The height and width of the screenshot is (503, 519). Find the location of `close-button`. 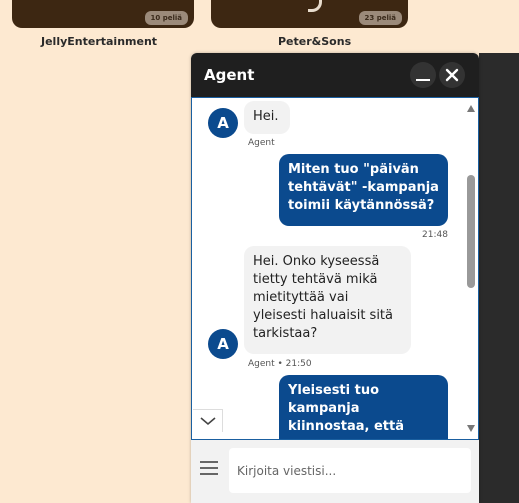

close-button is located at coordinates (452, 75).